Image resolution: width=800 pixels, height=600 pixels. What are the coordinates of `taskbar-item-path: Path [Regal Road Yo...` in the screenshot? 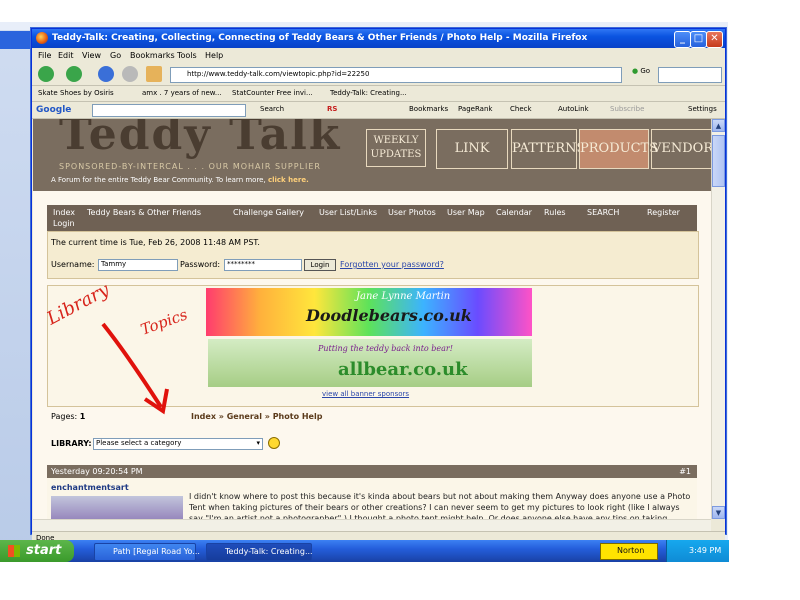 It's located at (147, 552).